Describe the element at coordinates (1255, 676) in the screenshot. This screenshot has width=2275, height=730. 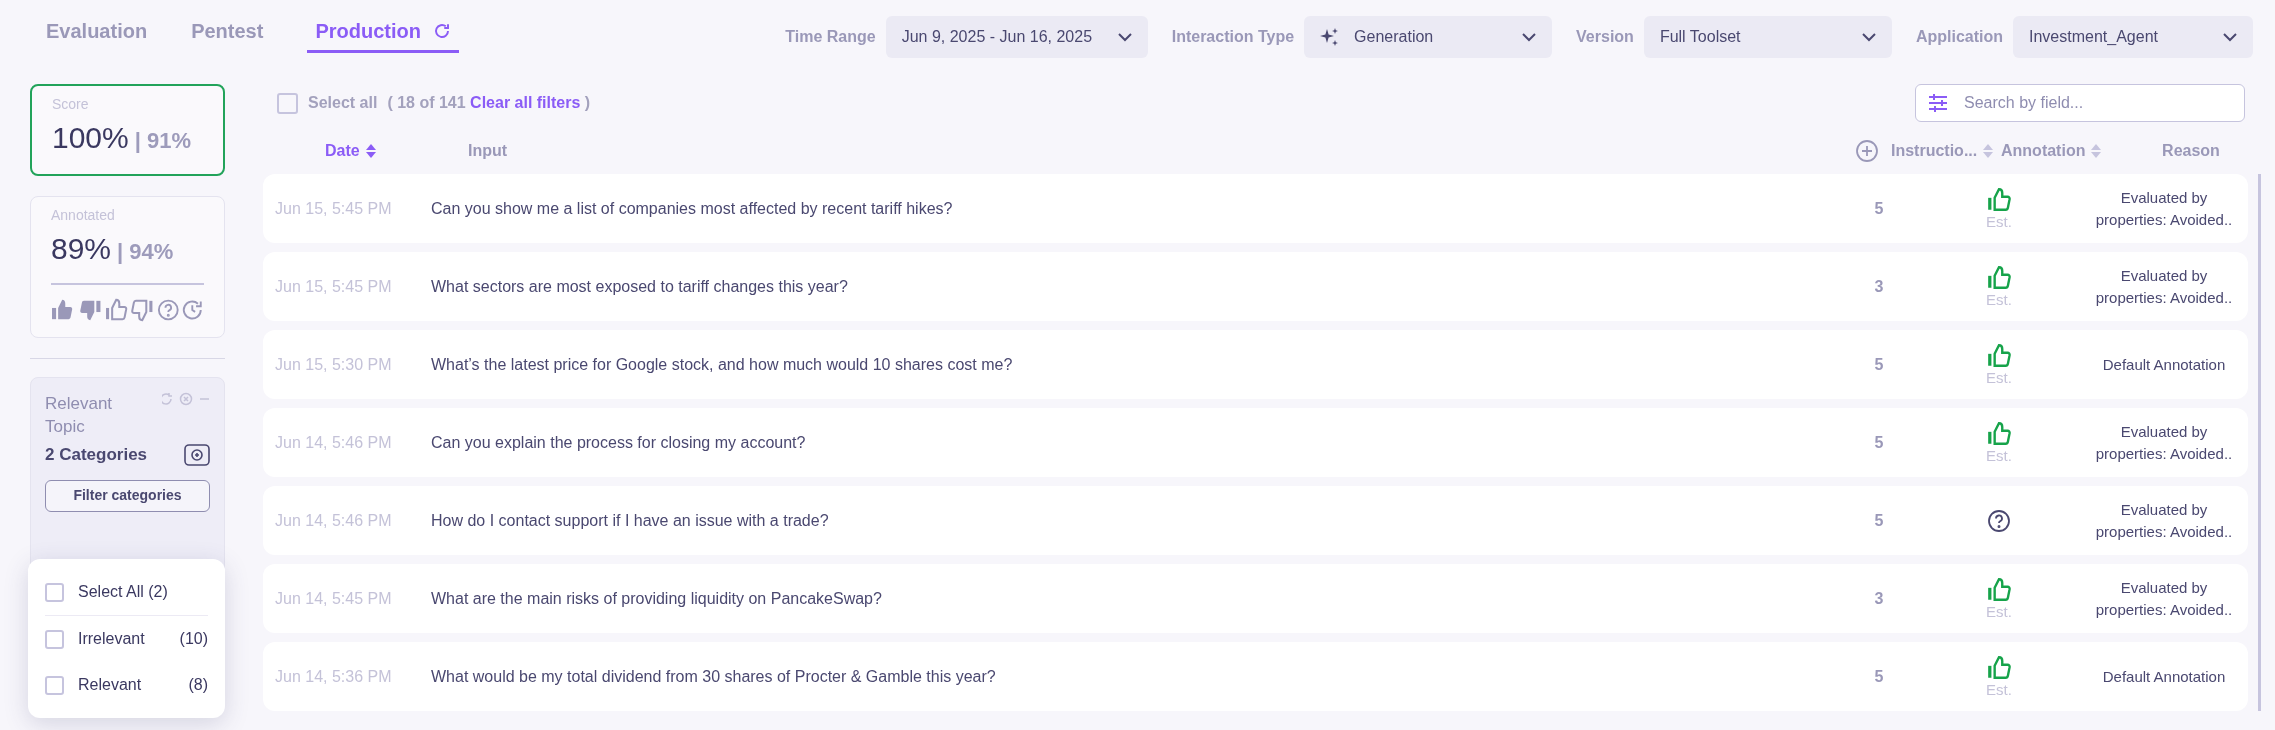
I see `table-row: Jun 14, 5:36 PM What would be my total dividend from 30 shares of Procter & Gamble this year? 5 Est. Default Annotation` at that location.